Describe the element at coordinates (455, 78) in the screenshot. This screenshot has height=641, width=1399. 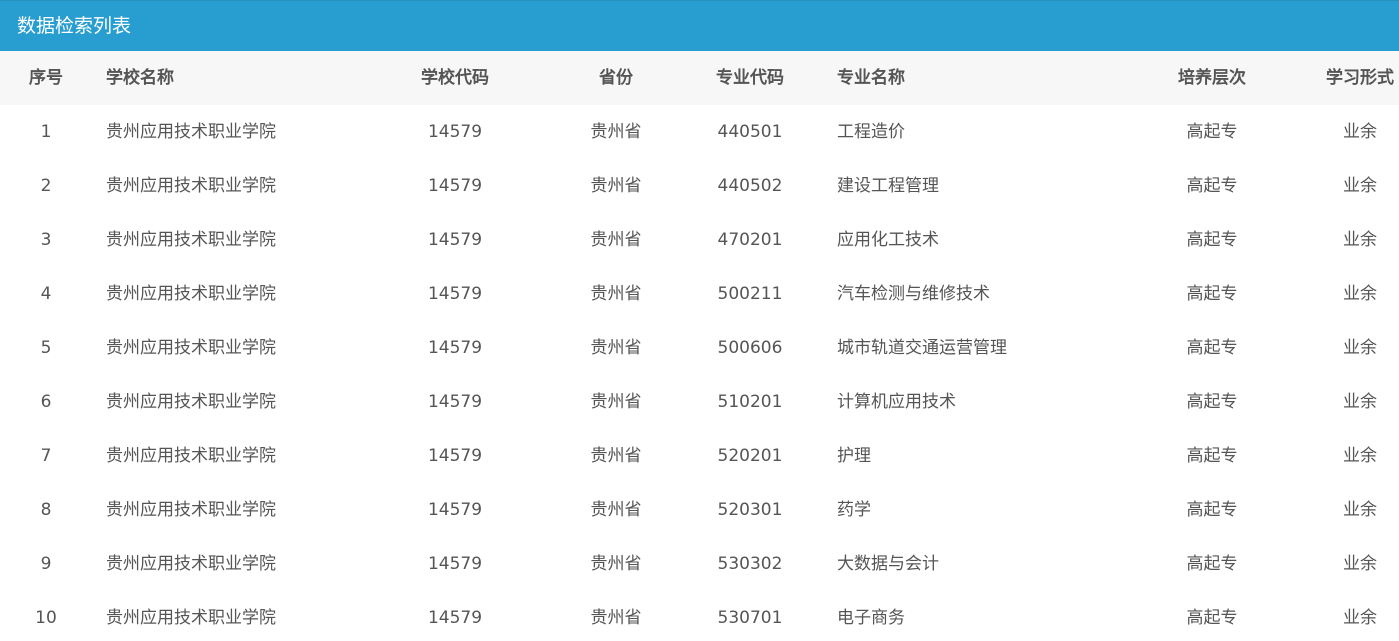
I see `header-school-code: 学校代码` at that location.